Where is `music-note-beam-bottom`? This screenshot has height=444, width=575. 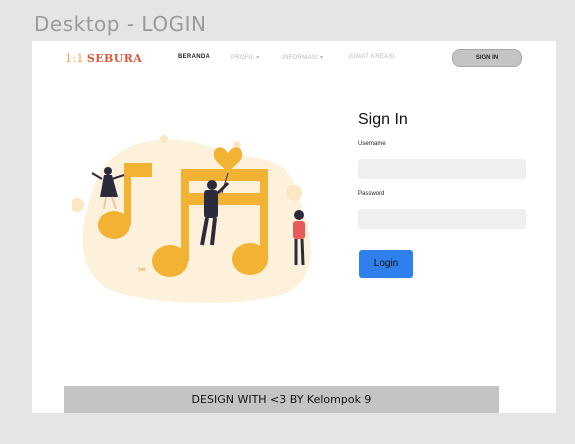
music-note-beam-bottom is located at coordinates (224, 199).